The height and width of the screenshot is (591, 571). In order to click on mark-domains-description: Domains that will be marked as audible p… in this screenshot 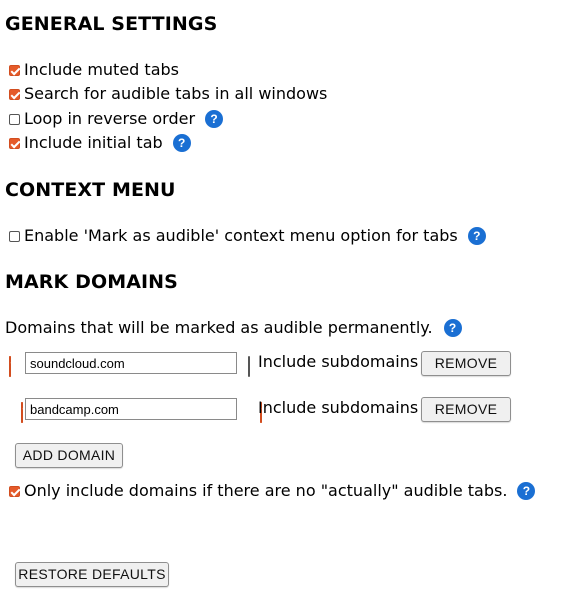, I will do `click(233, 328)`.